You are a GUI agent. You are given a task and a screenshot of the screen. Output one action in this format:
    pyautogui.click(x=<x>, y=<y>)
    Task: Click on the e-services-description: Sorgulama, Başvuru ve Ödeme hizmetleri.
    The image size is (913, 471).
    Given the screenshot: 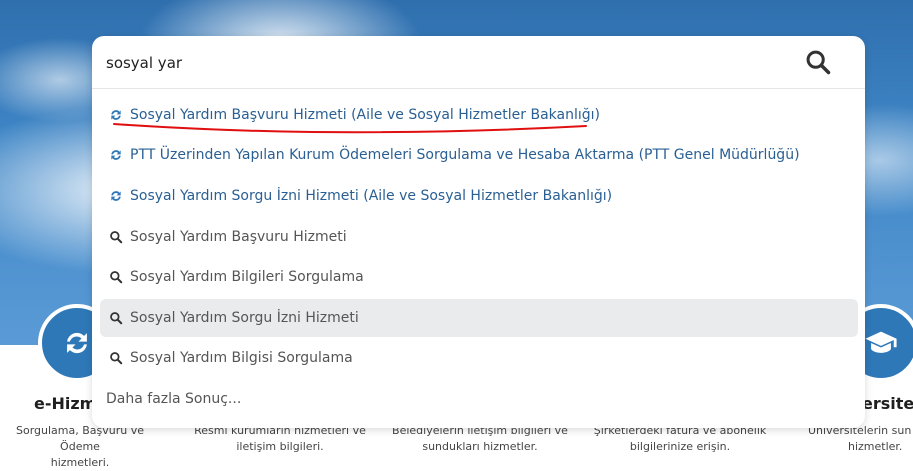 What is the action you would take?
    pyautogui.click(x=79, y=446)
    